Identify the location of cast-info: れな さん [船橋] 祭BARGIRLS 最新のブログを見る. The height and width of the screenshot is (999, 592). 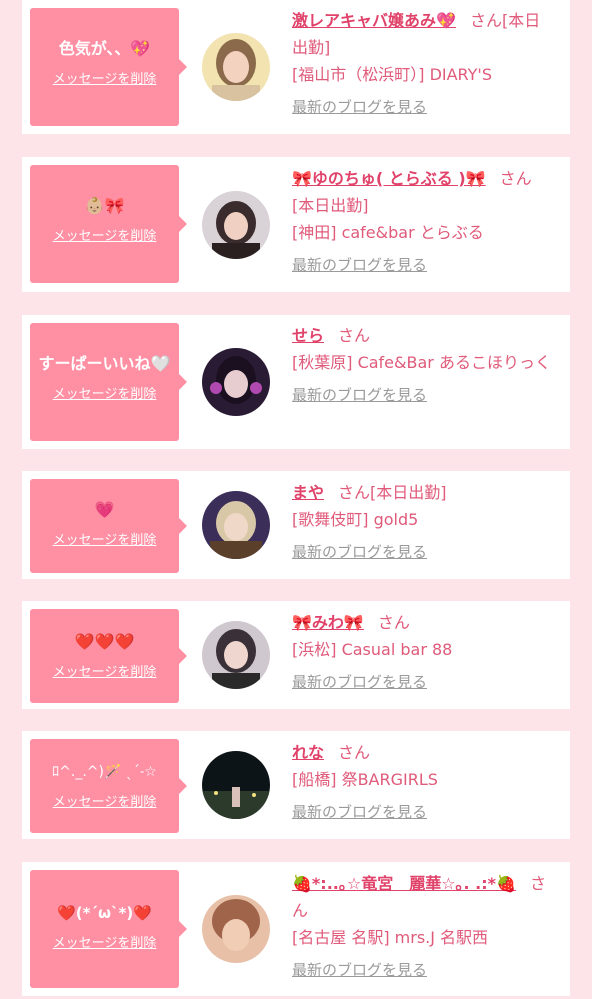
(423, 782).